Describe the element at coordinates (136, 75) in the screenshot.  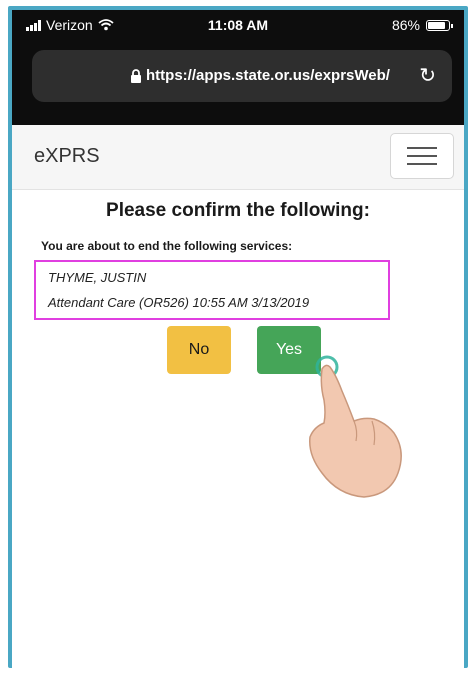
I see `lock-icon` at that location.